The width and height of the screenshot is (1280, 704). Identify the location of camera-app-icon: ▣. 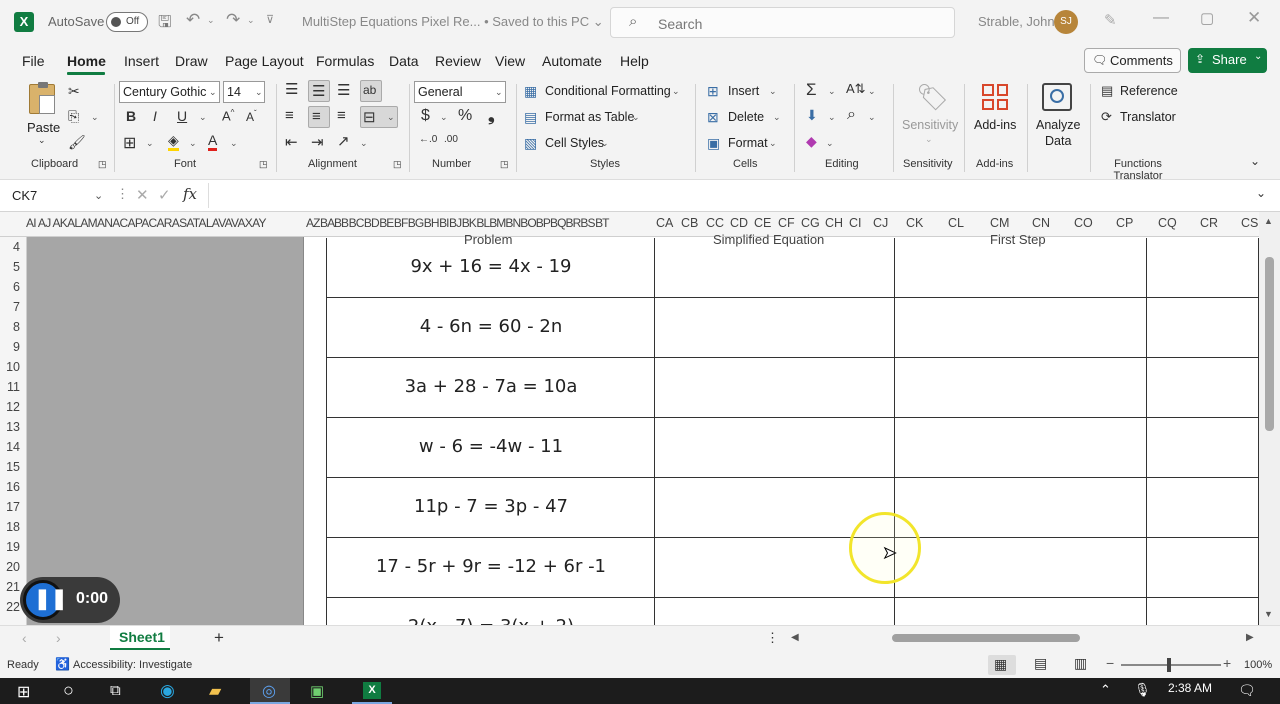
(317, 691).